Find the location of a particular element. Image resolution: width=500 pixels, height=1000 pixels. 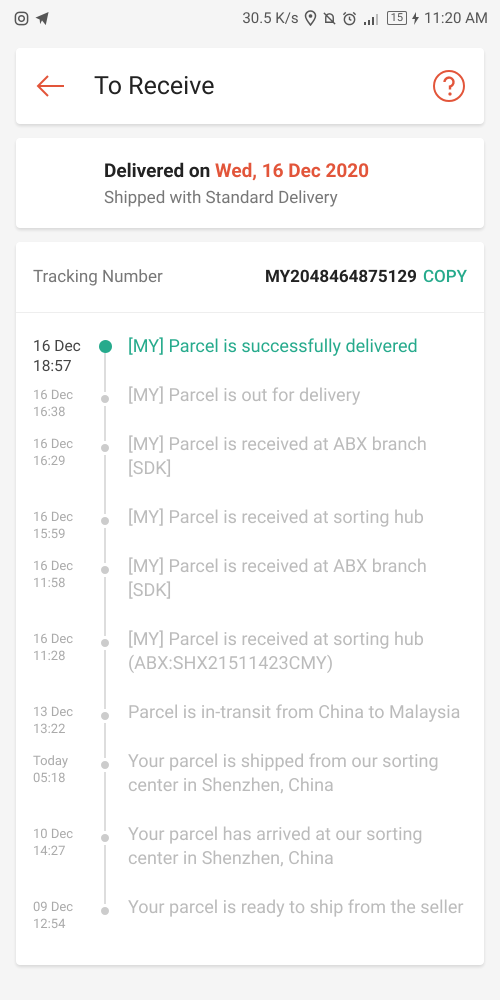

tracking-label: Tracking Number is located at coordinates (98, 277).